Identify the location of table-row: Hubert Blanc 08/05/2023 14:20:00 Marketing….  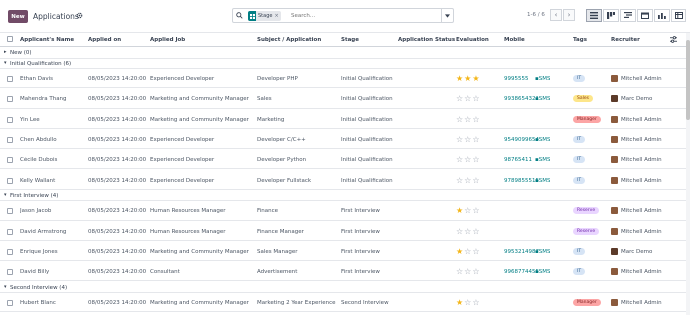
(345, 303).